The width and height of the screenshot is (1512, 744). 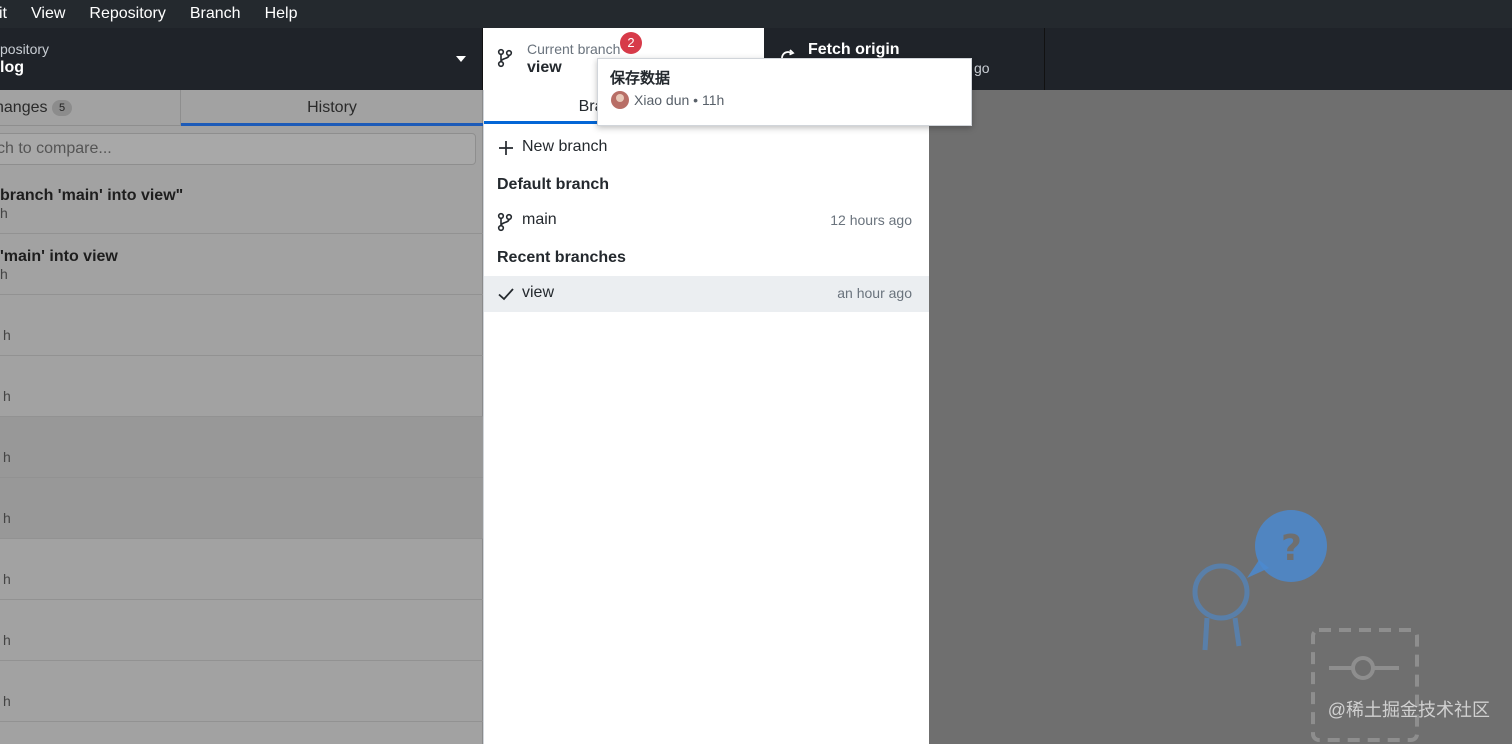 I want to click on menu-edit: it, so click(x=9, y=14).